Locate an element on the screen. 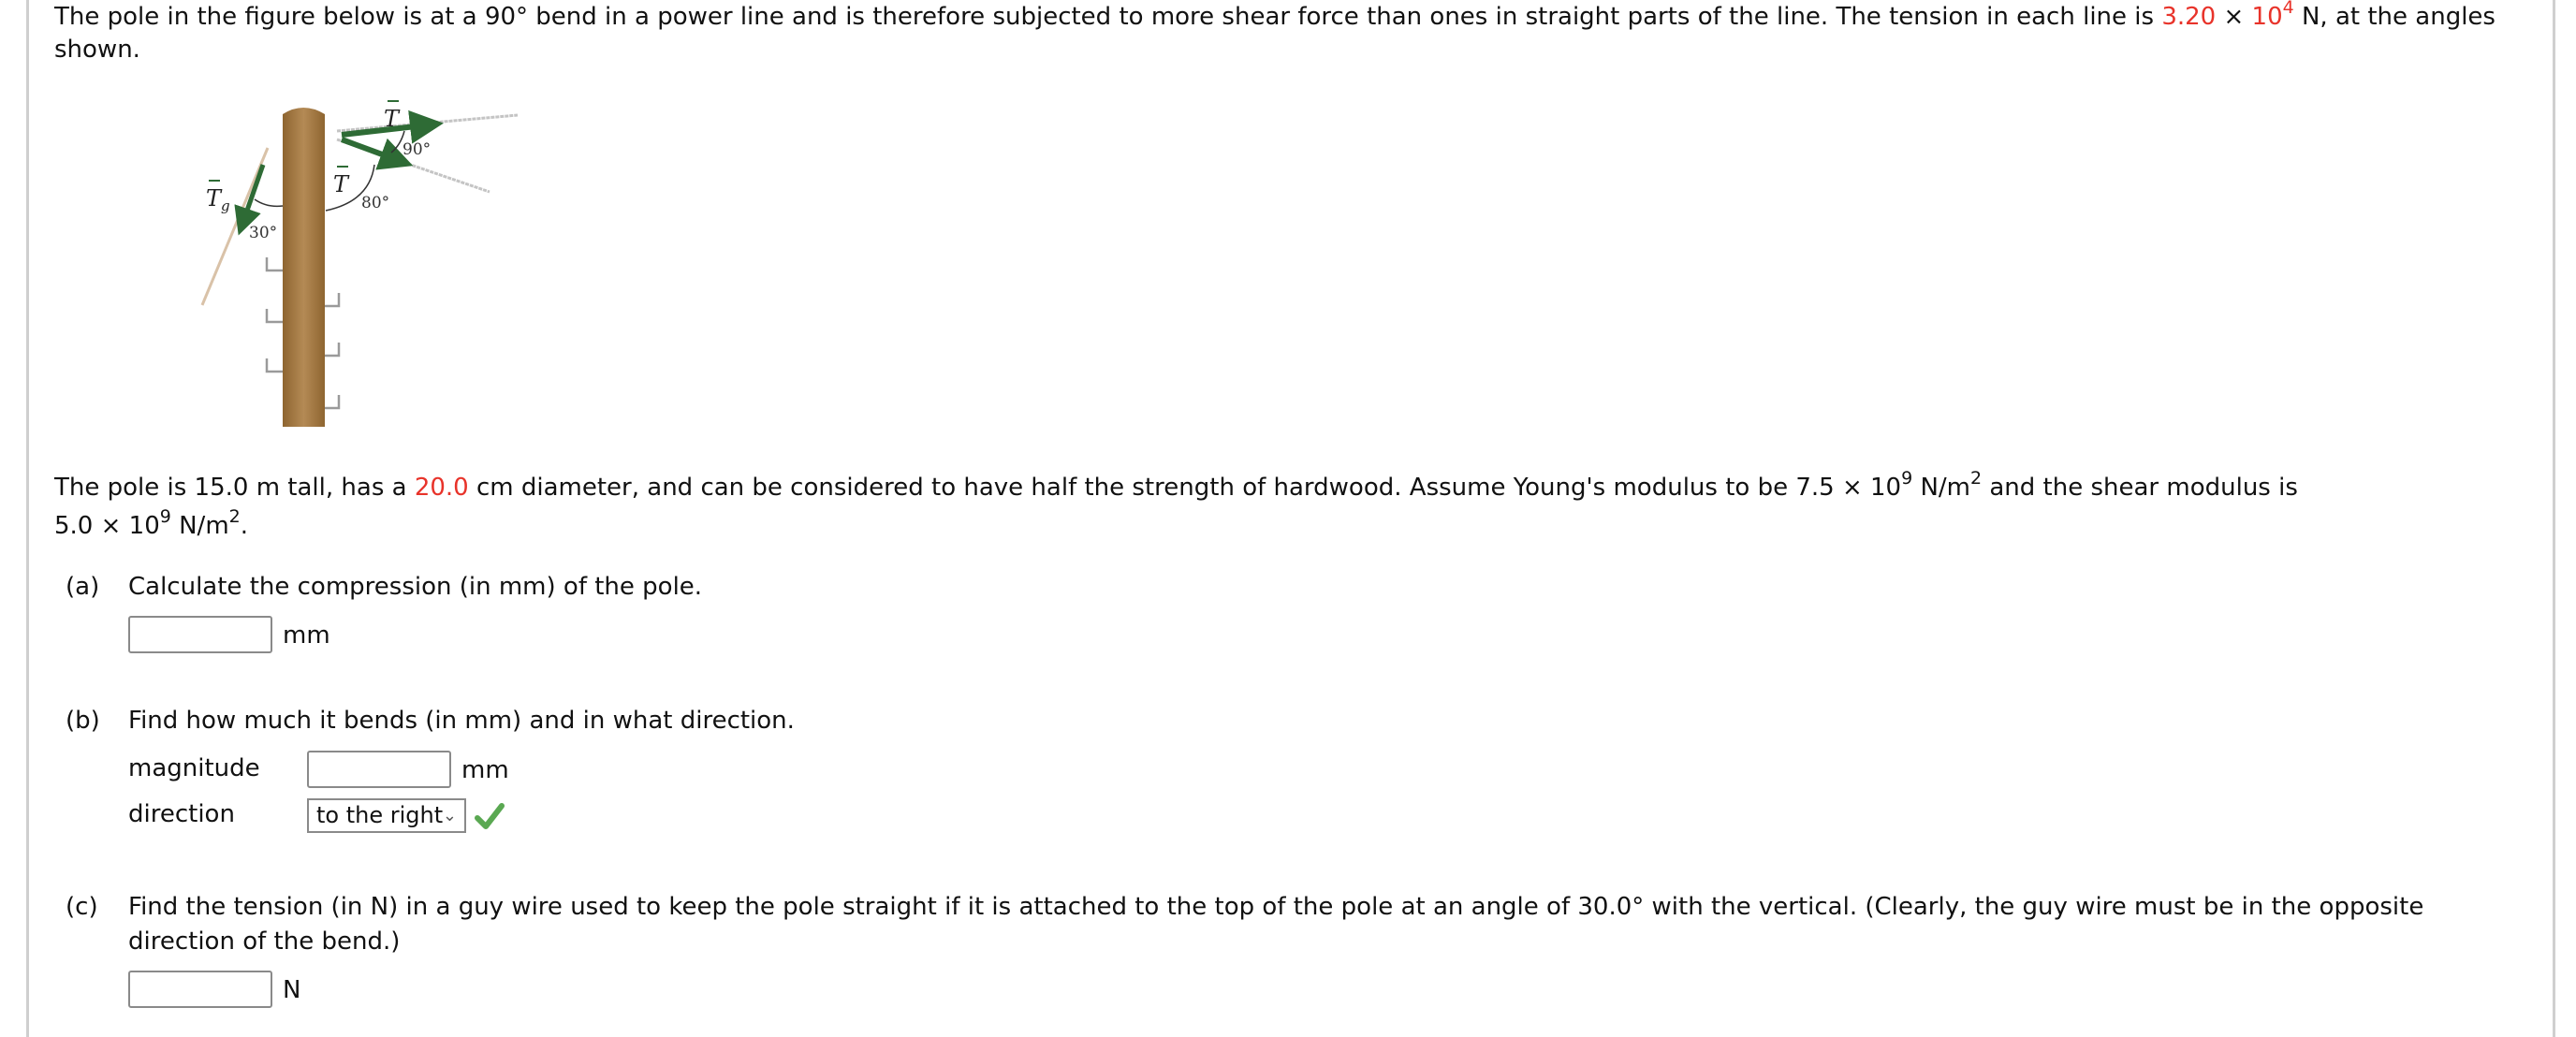 The image size is (2576, 1037). tension-exponent: 4 is located at coordinates (2288, 9).